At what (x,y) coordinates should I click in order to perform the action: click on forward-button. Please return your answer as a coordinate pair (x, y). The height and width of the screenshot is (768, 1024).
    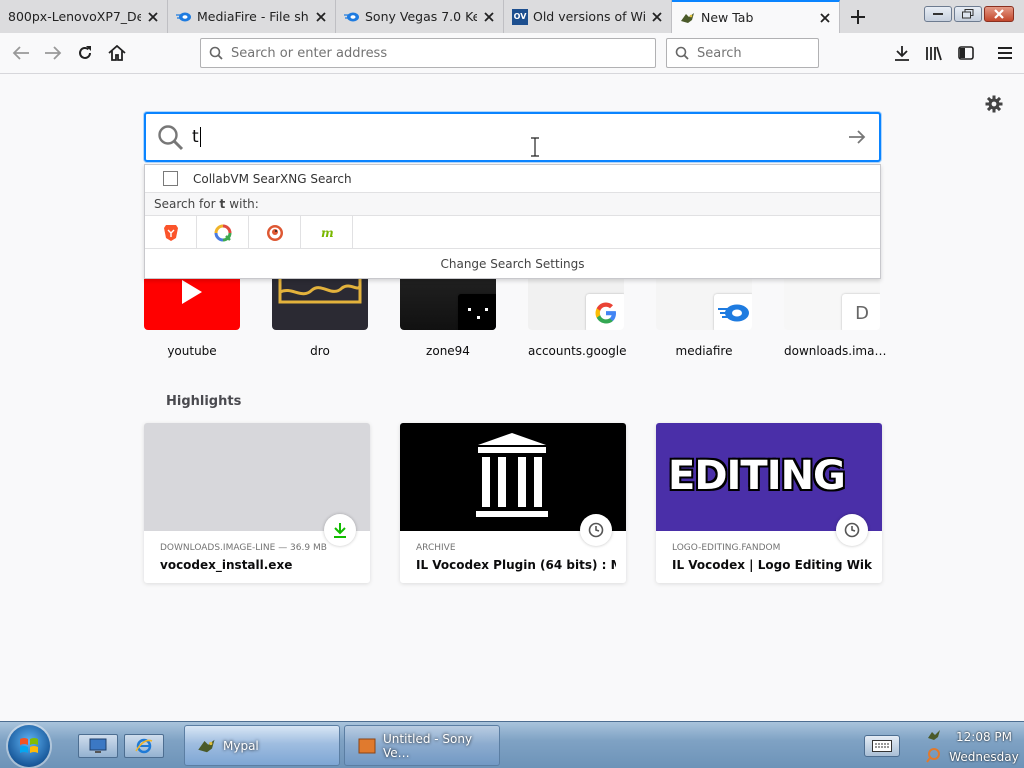
    Looking at the image, I should click on (53, 53).